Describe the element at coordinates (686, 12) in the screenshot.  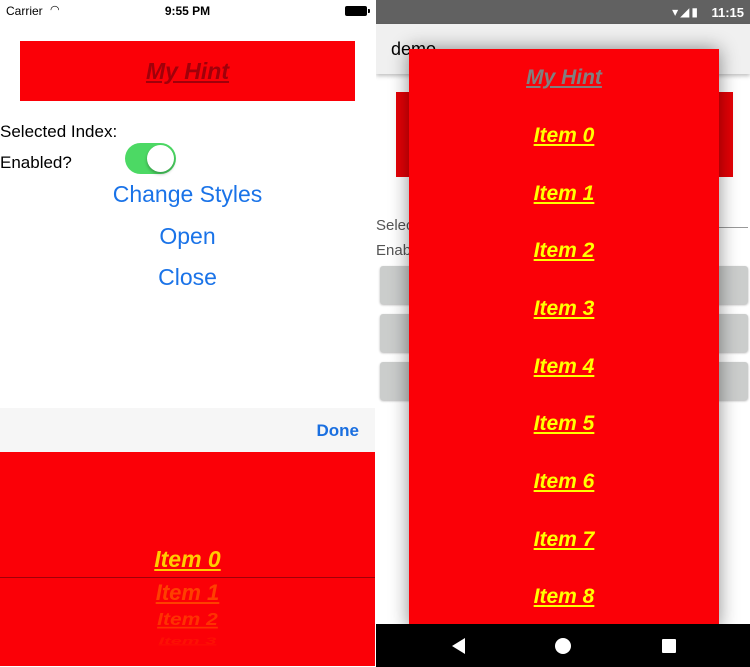
I see `status-icons: ▾◢▮` at that location.